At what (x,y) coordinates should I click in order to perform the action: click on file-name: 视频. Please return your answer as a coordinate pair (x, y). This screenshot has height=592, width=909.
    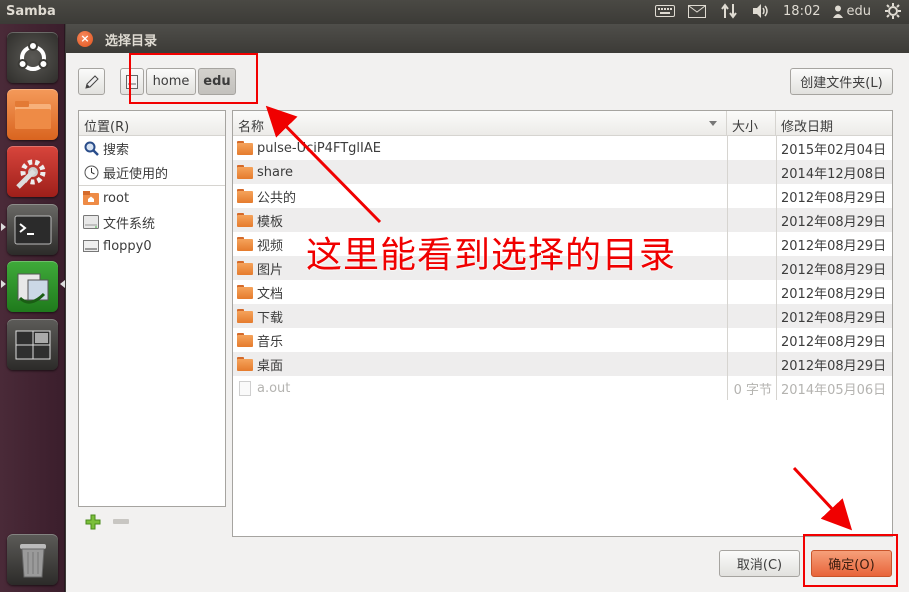
    Looking at the image, I should click on (270, 246).